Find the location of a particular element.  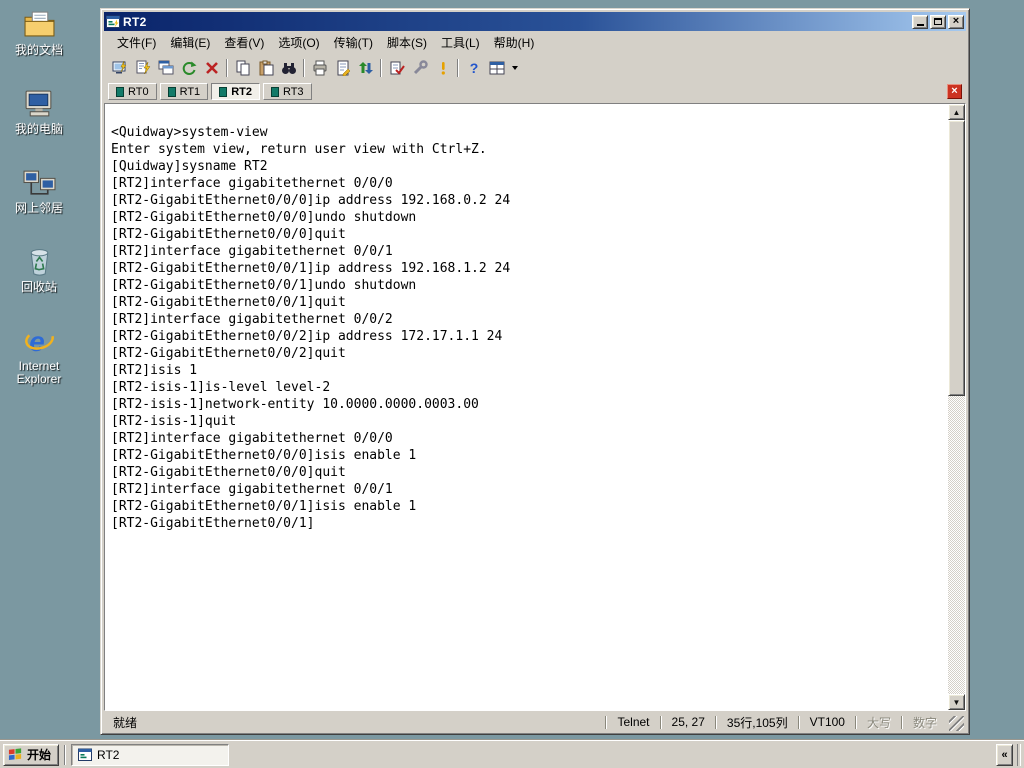

close-tab-button: × is located at coordinates (954, 91).